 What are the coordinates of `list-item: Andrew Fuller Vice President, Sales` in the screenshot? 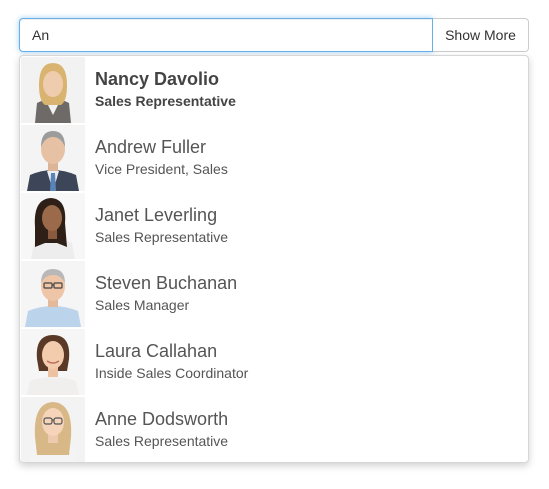 It's located at (274, 158).